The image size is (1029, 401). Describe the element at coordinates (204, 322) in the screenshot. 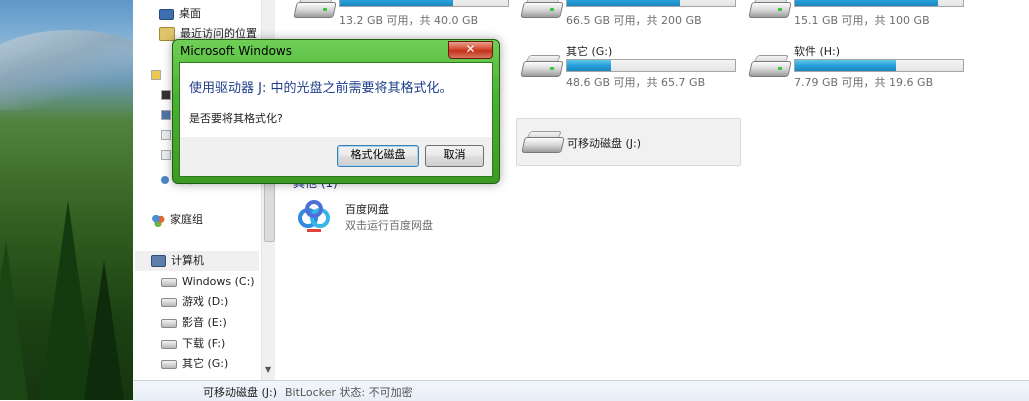

I see `nav-item-label: 影音 (E:)` at that location.